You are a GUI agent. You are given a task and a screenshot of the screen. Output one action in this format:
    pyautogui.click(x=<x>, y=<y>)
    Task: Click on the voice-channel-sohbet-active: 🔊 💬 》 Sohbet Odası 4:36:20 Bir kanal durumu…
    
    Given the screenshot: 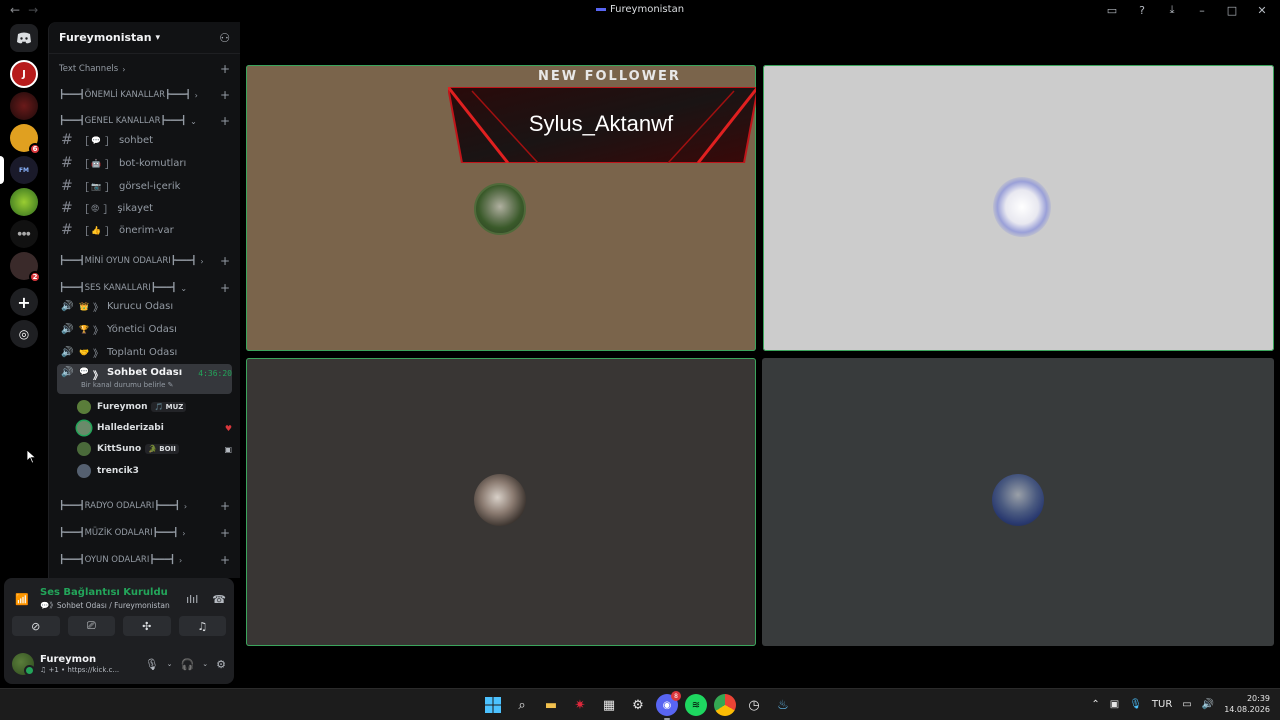 What is the action you would take?
    pyautogui.click(x=144, y=379)
    